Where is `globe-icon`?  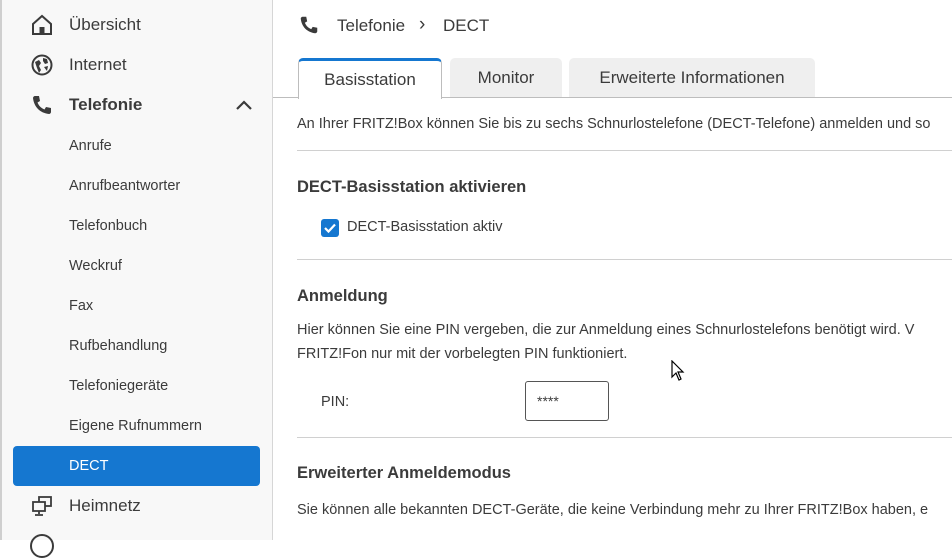 globe-icon is located at coordinates (42, 65).